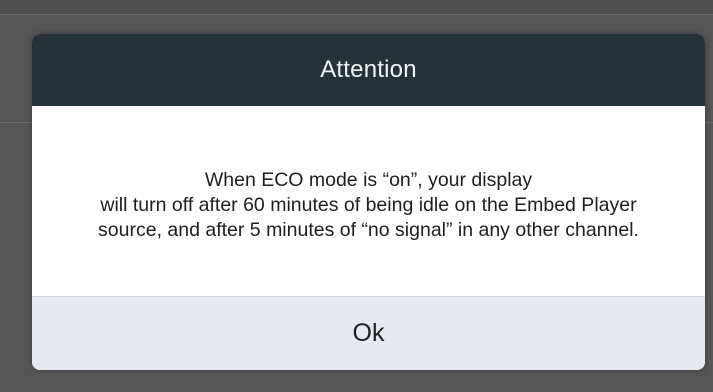 This screenshot has height=392, width=713. Describe the element at coordinates (356, 7) in the screenshot. I see `background-app-bar` at that location.